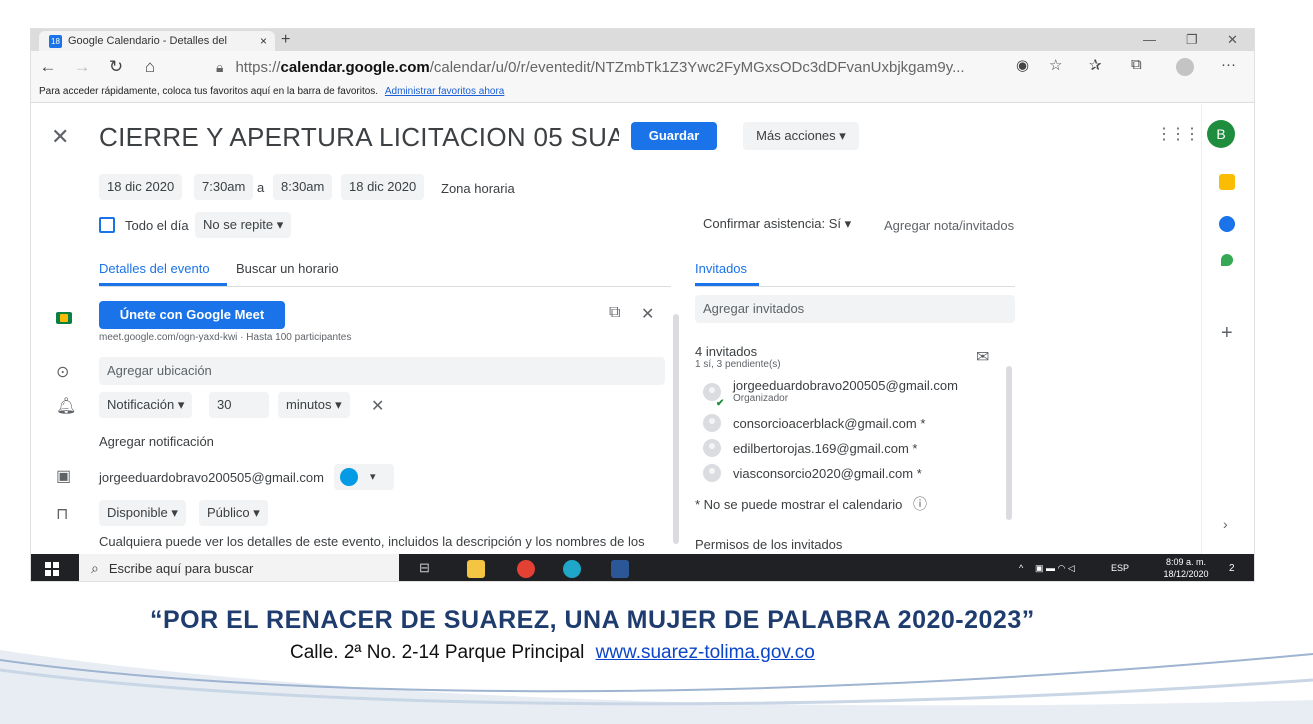 The width and height of the screenshot is (1313, 724). I want to click on collections-icon: ⧉, so click(1136, 64).